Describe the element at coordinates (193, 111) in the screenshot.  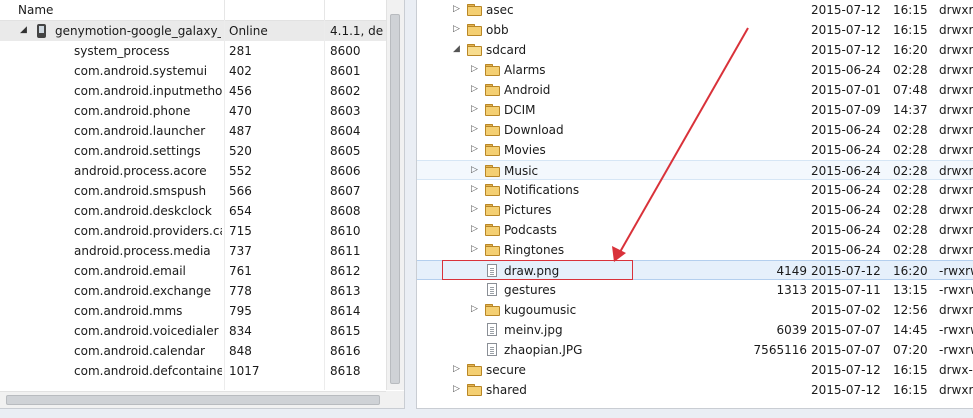
I see `process-row: com.android.phone 470 8603` at that location.